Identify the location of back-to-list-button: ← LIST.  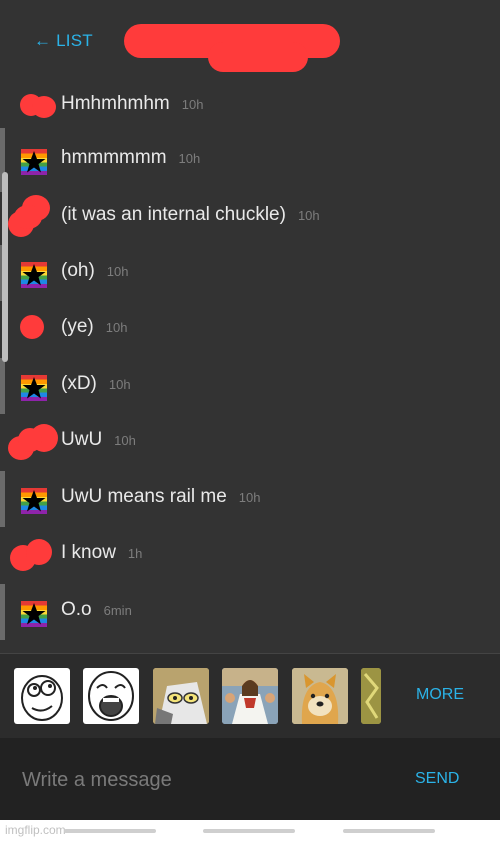
(63, 41).